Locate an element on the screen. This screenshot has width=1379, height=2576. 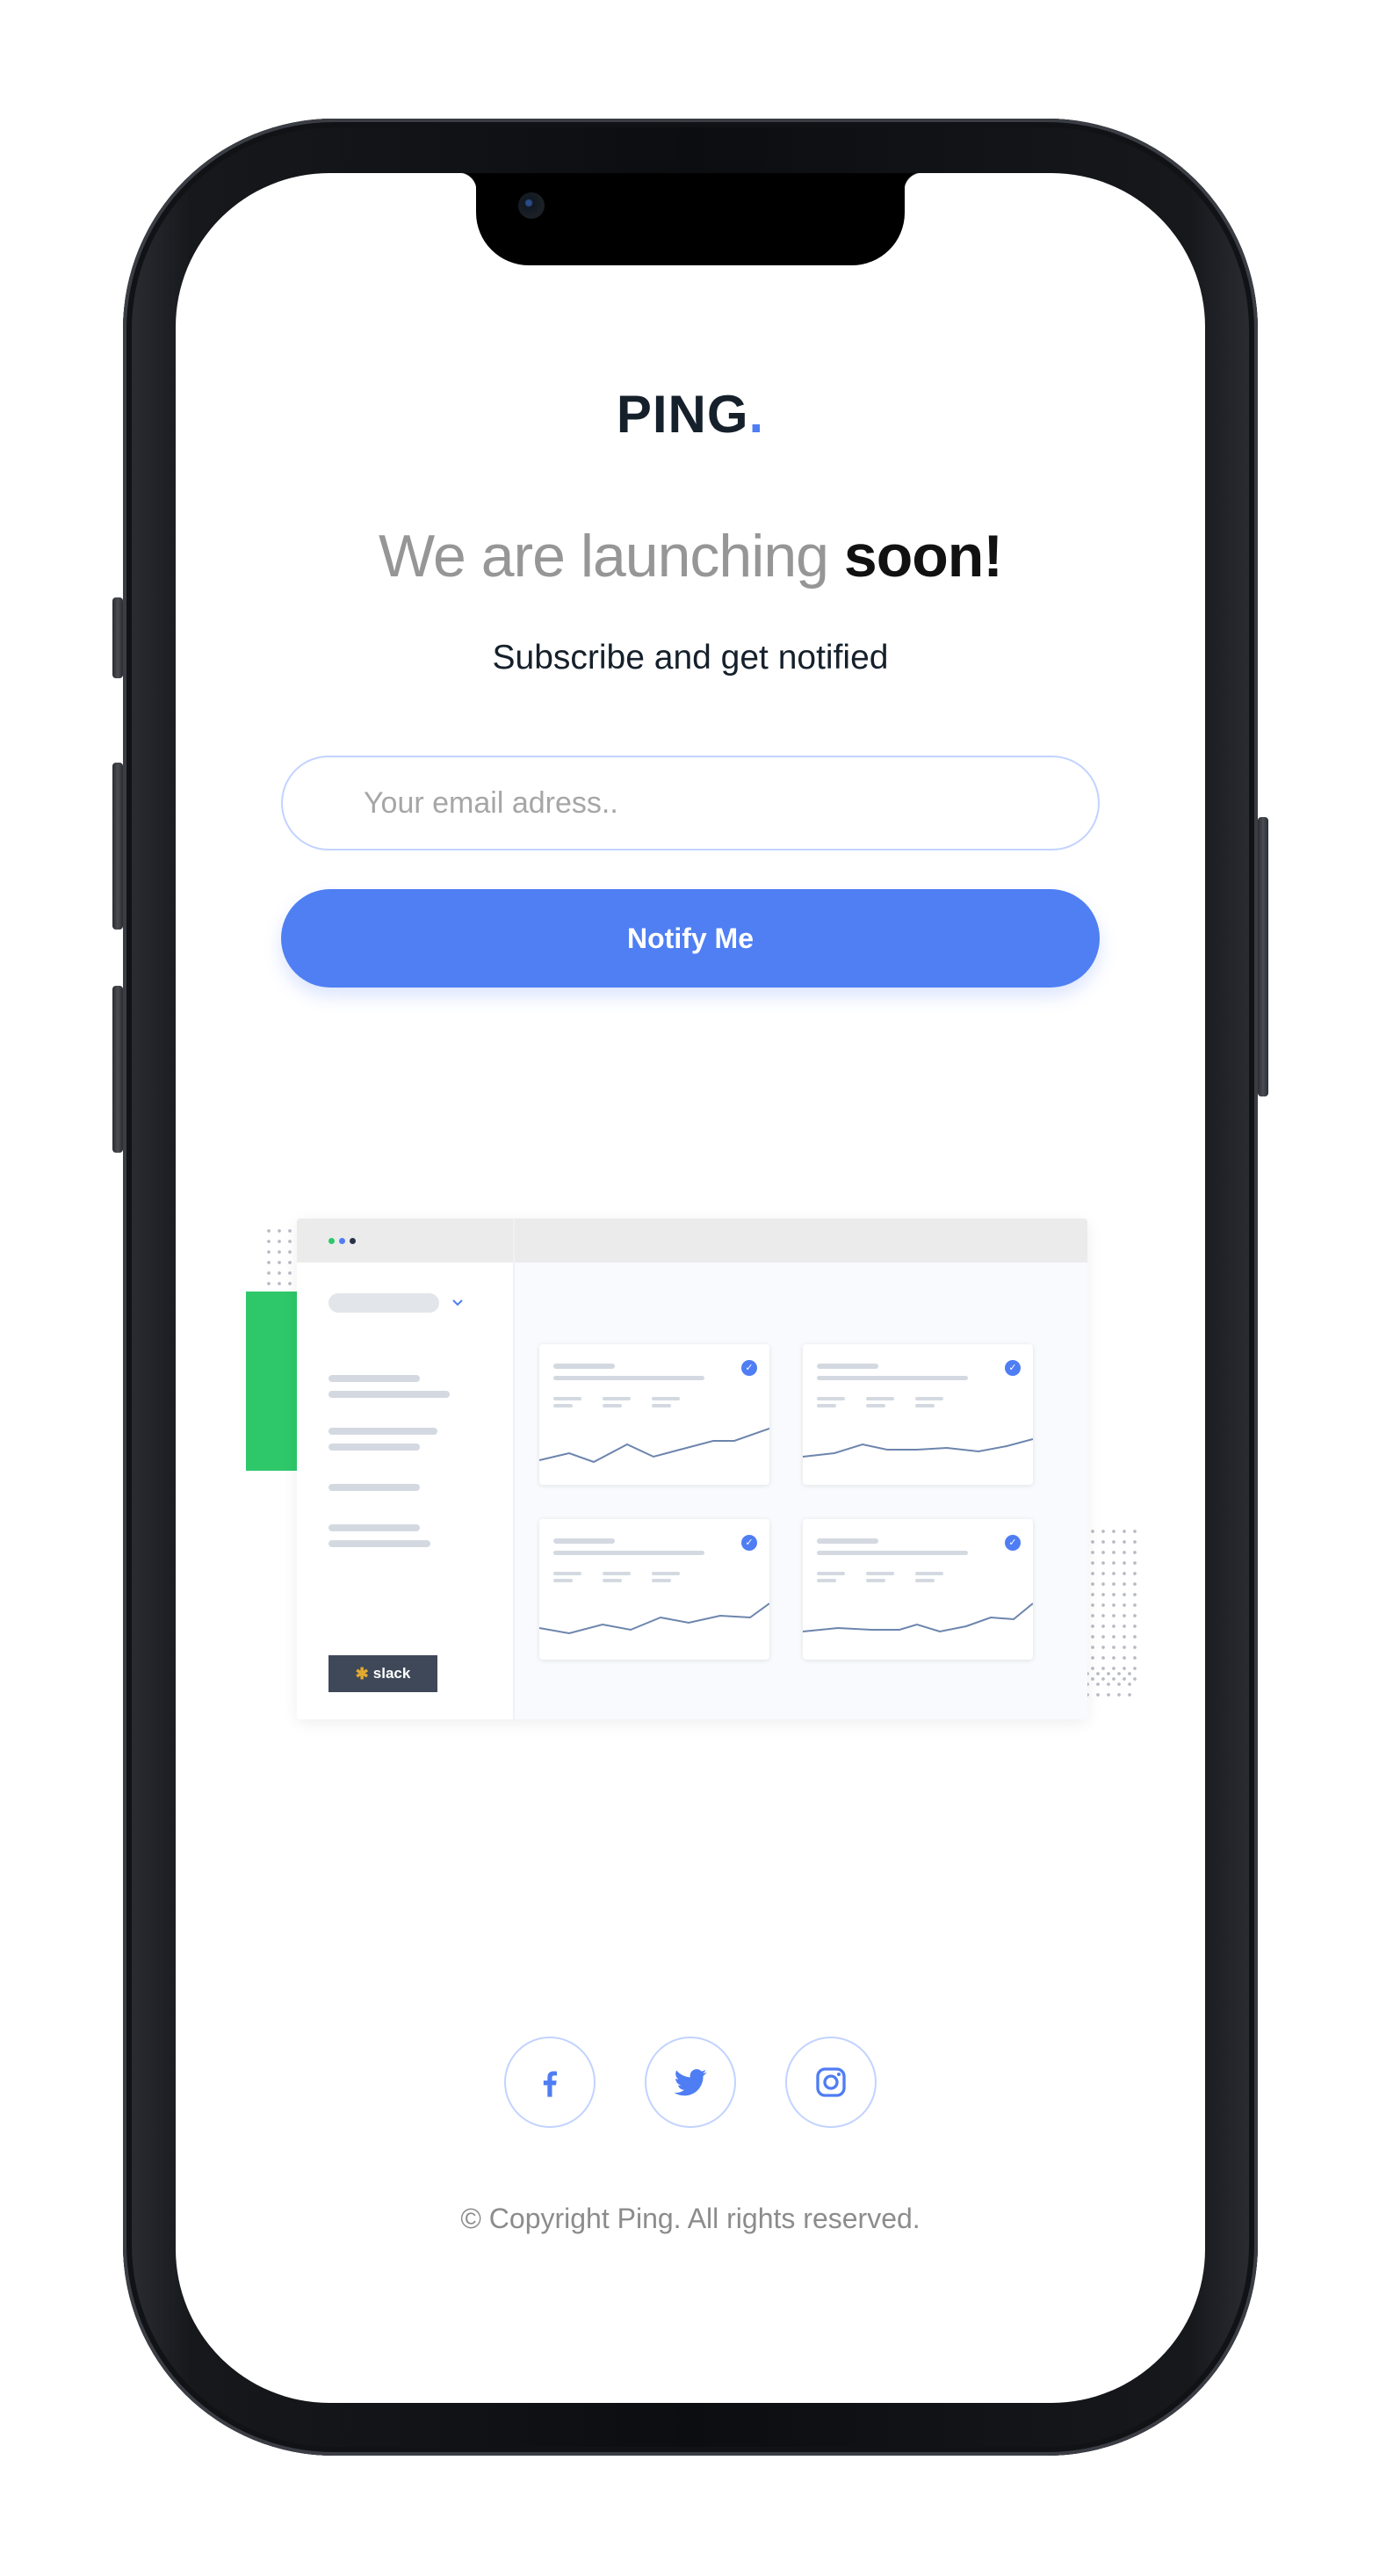
volume-up-button is located at coordinates (117, 846).